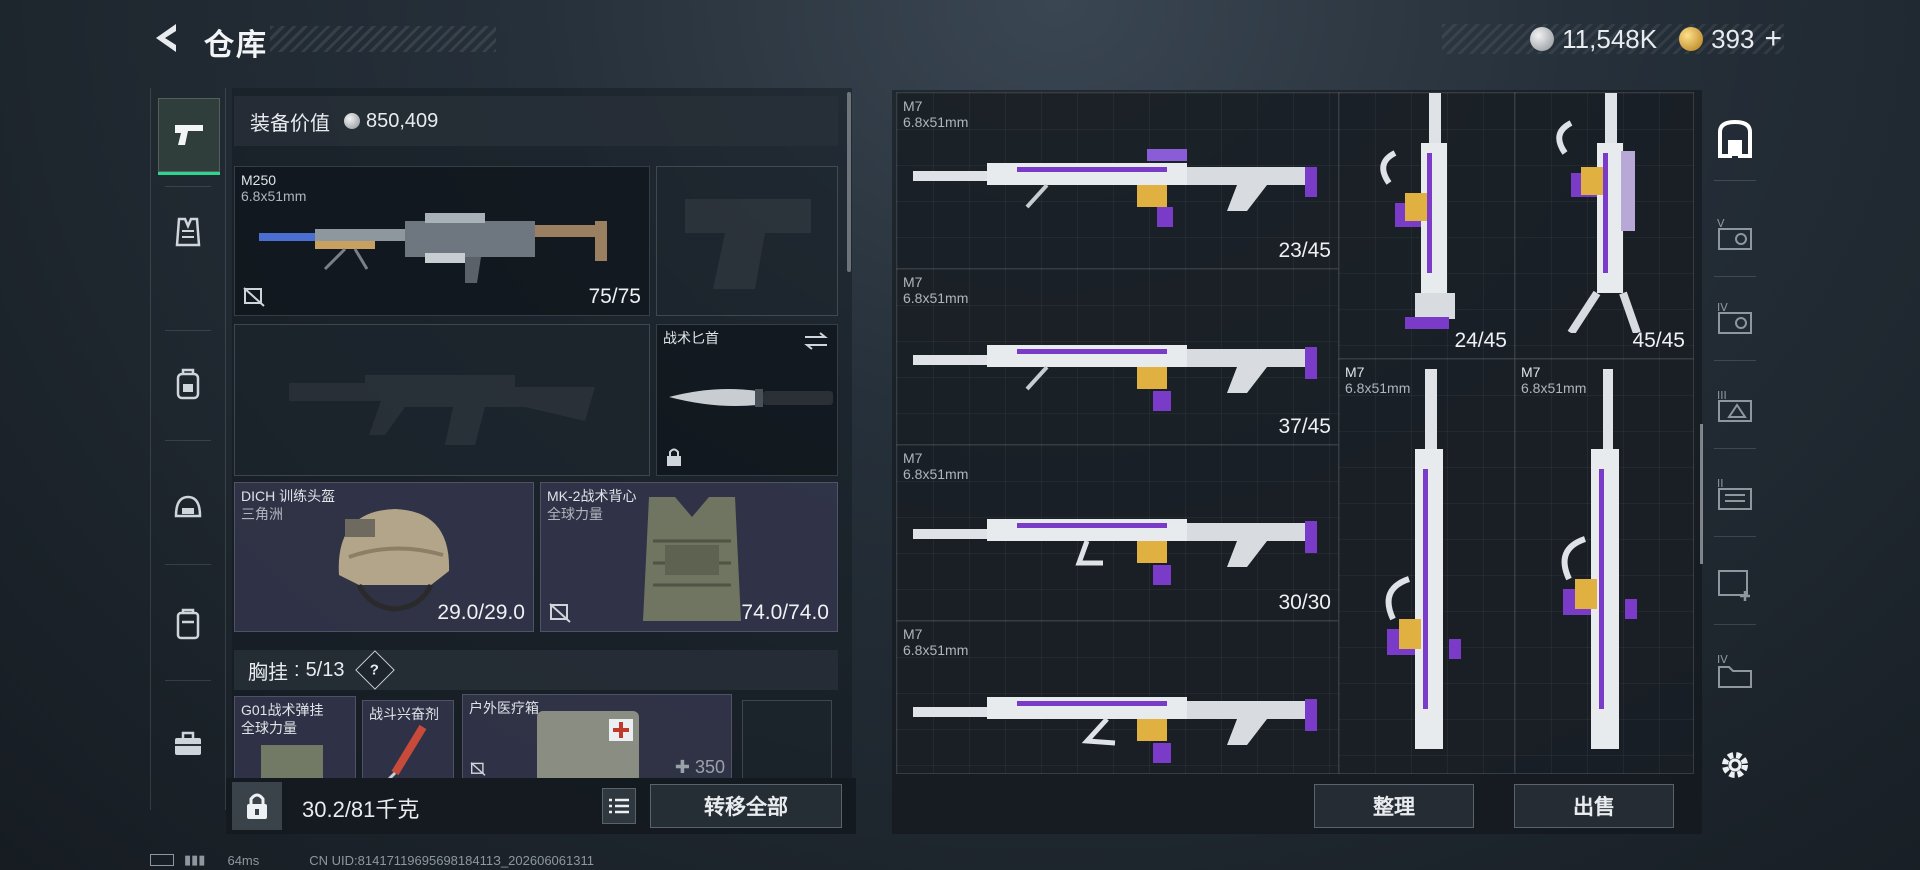  Describe the element at coordinates (1394, 806) in the screenshot. I see `sort-button: 整理` at that location.